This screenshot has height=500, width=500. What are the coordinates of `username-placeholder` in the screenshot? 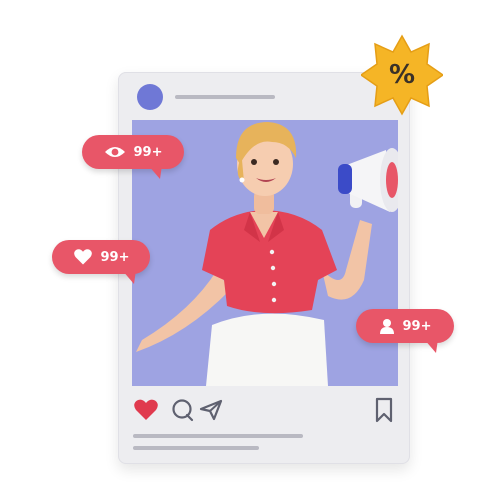 It's located at (225, 97).